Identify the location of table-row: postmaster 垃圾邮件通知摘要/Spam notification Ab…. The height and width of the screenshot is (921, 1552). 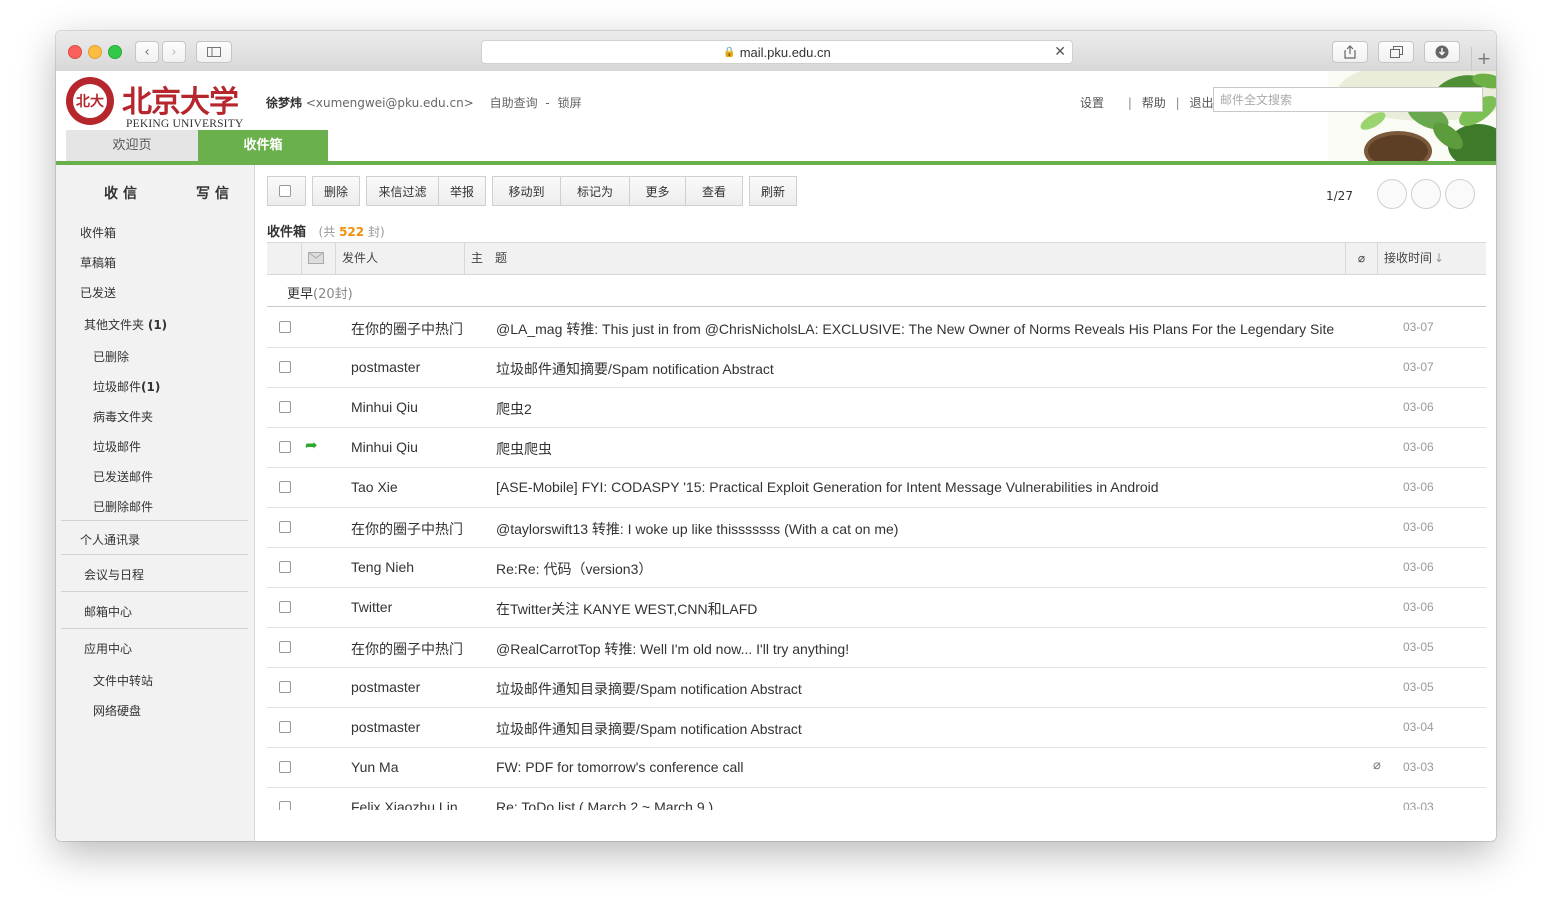
(876, 367).